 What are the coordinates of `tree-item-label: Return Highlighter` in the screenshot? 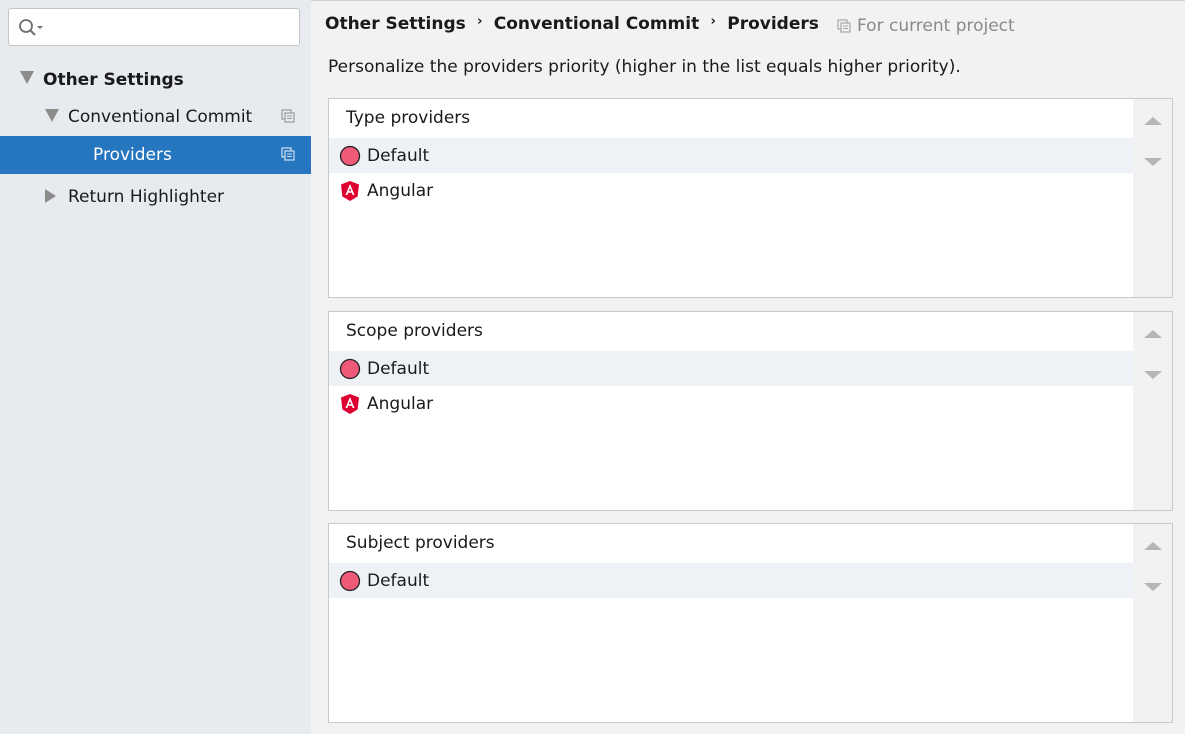 It's located at (146, 197).